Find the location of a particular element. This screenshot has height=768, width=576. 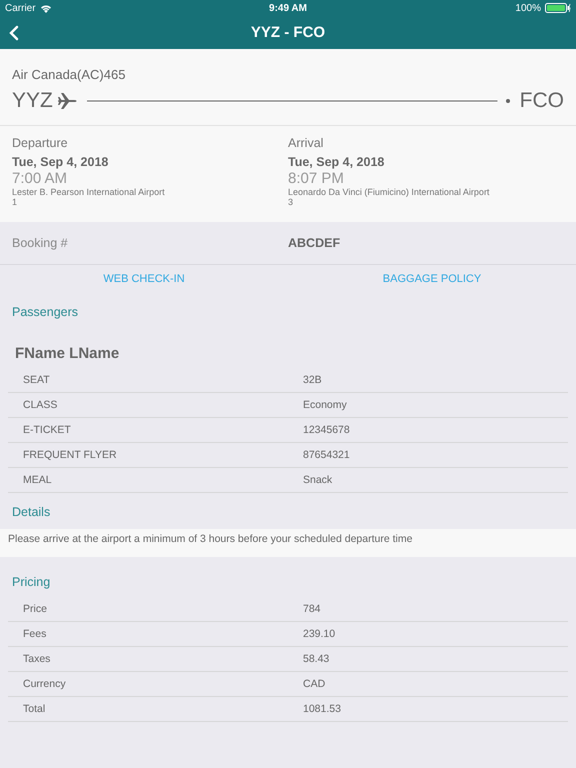

row-value: 784 is located at coordinates (312, 609).